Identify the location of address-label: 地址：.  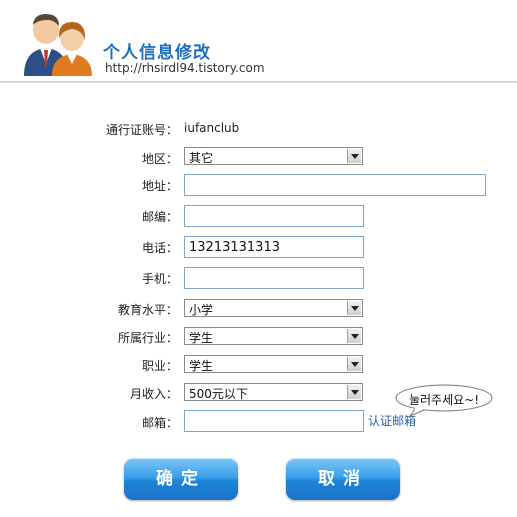
(159, 186).